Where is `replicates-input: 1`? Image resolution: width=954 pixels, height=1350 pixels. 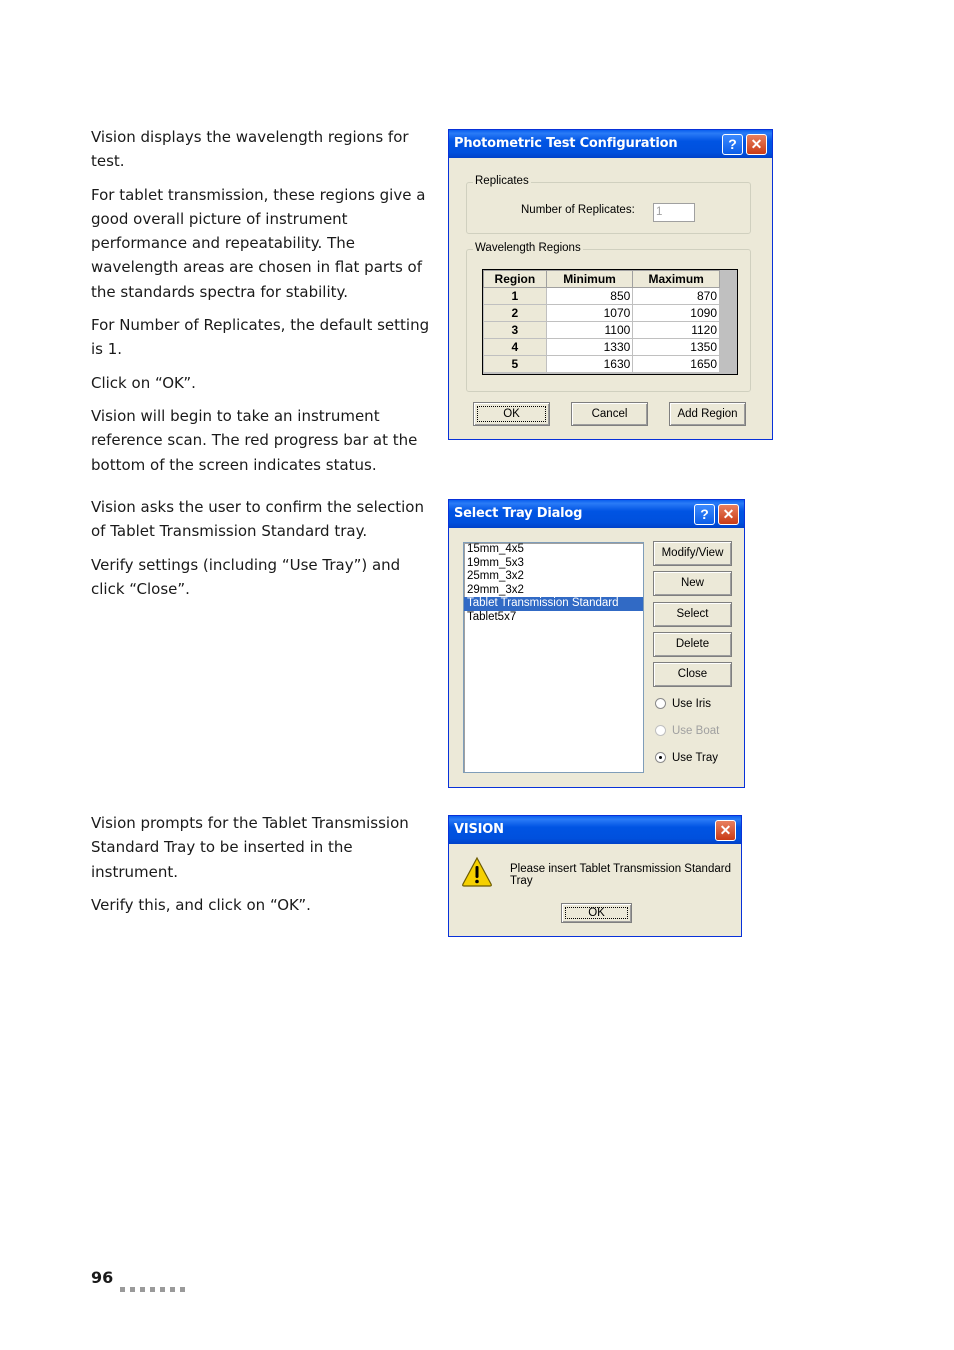 replicates-input: 1 is located at coordinates (674, 212).